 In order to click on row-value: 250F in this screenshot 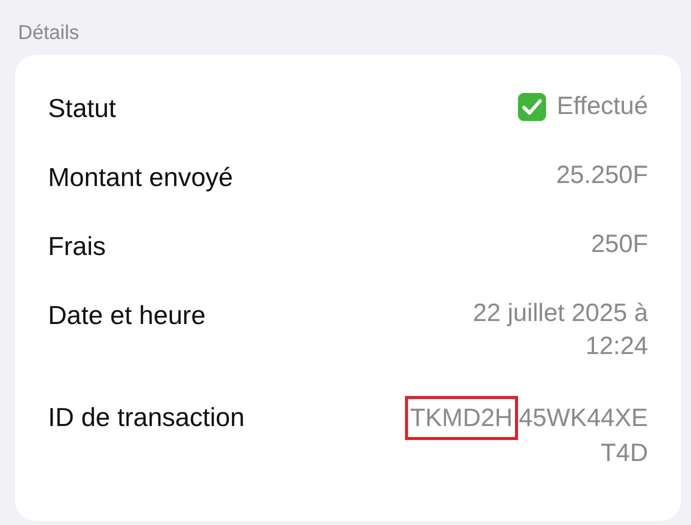, I will do `click(619, 244)`.